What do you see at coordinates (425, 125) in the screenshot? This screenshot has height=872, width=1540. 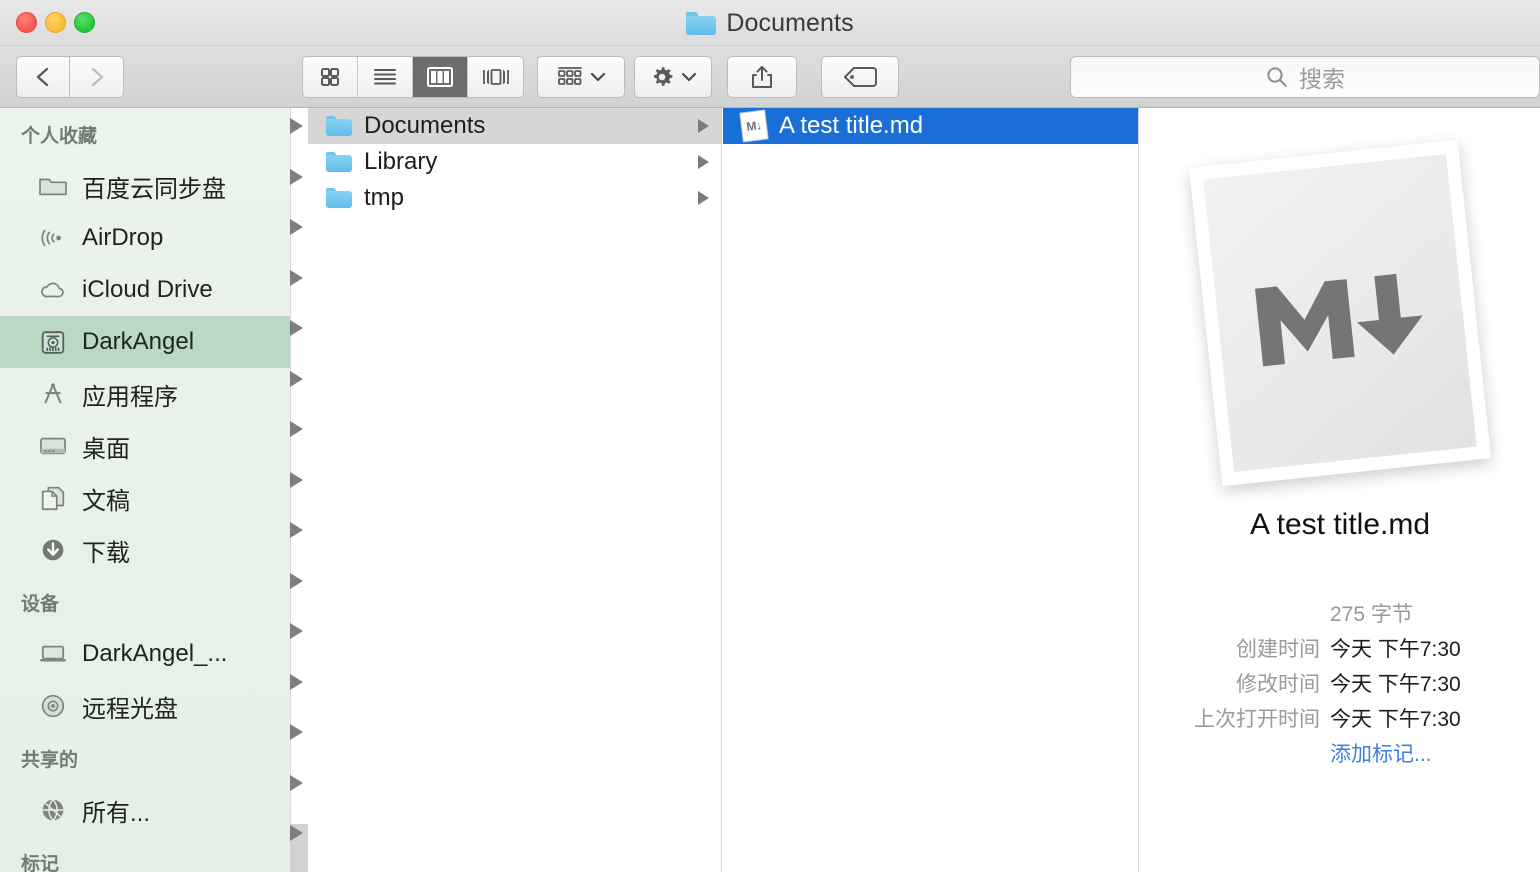 I see `column-row-label: Documents` at bounding box center [425, 125].